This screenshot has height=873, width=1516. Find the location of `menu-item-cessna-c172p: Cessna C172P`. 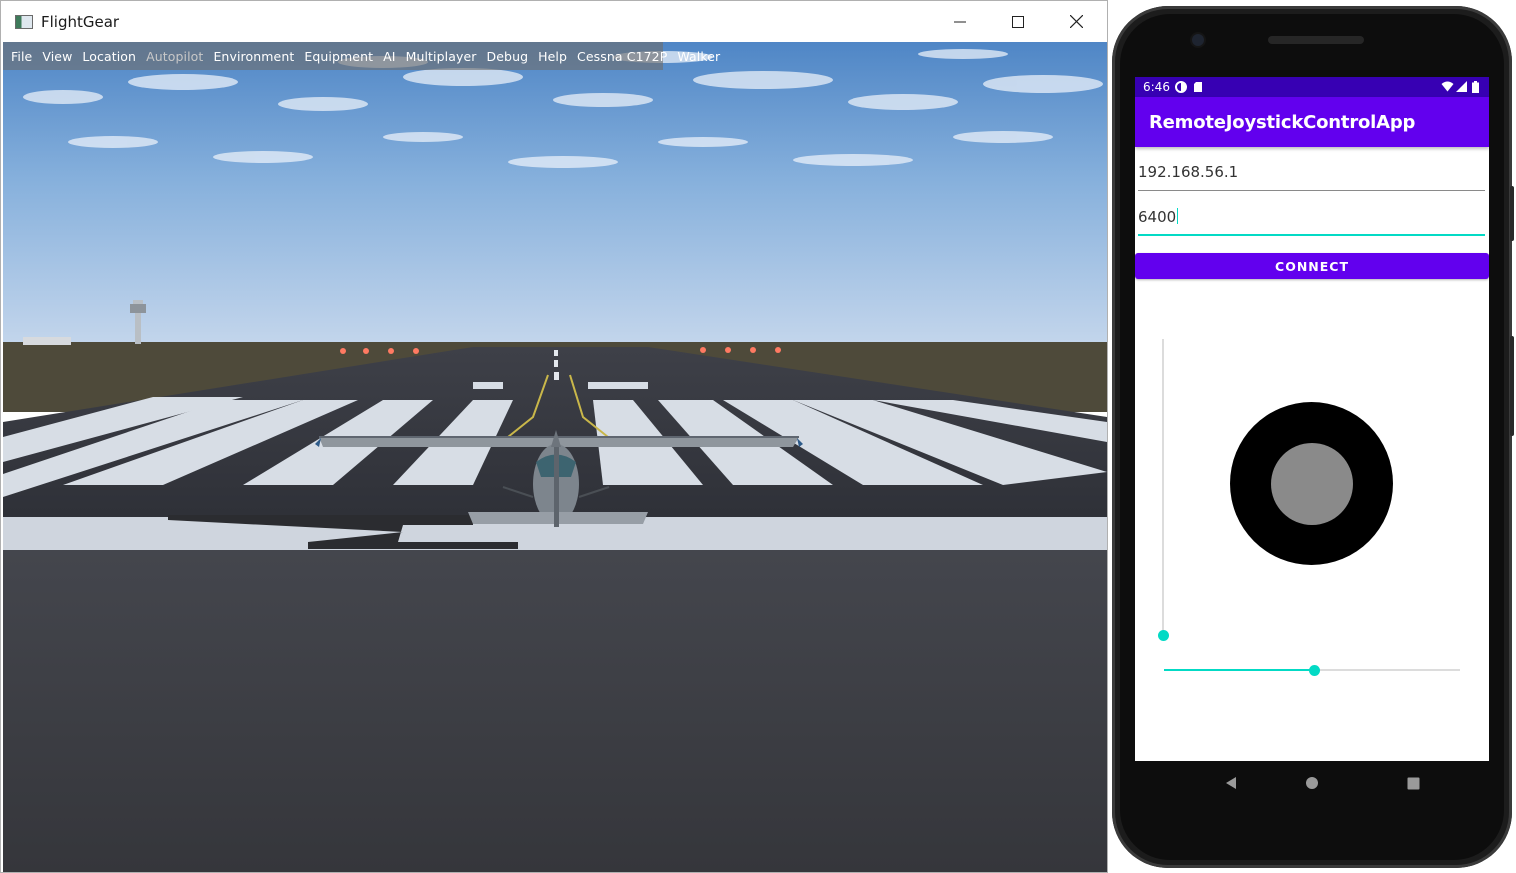

menu-item-cessna-c172p: Cessna C172P is located at coordinates (622, 56).